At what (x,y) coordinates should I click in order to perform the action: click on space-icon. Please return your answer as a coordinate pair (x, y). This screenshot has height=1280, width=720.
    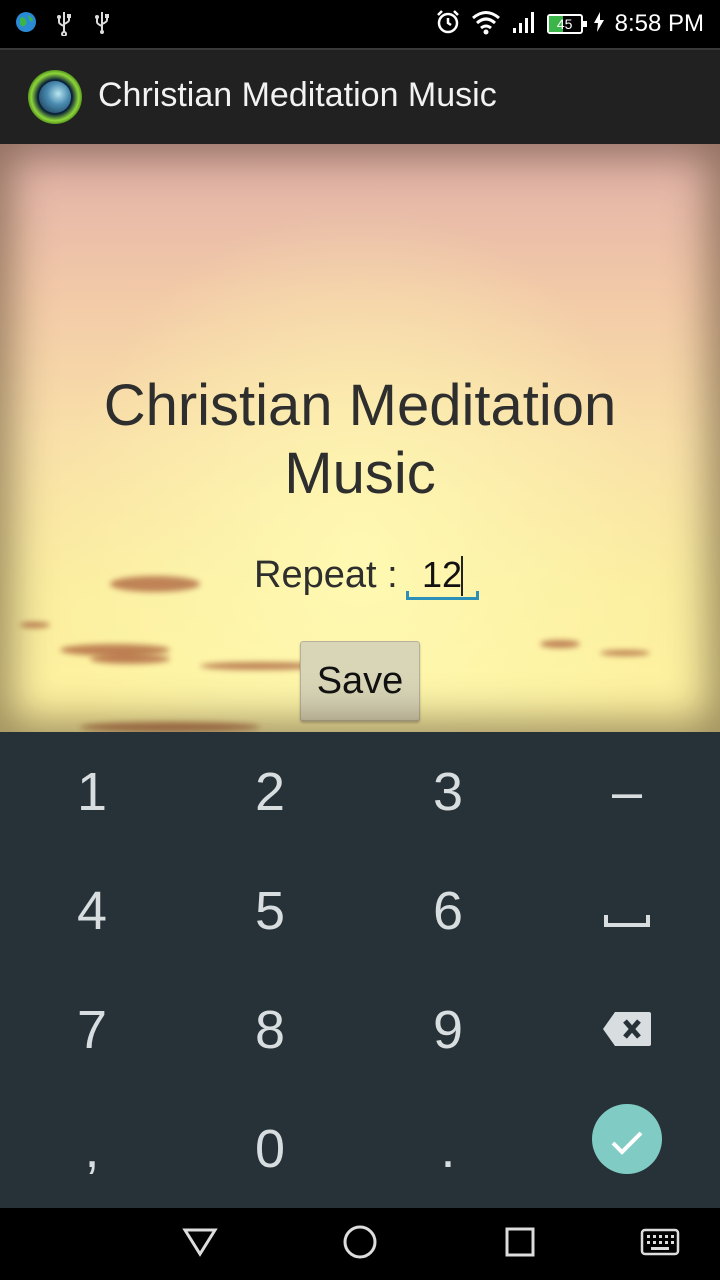
    Looking at the image, I should click on (627, 911).